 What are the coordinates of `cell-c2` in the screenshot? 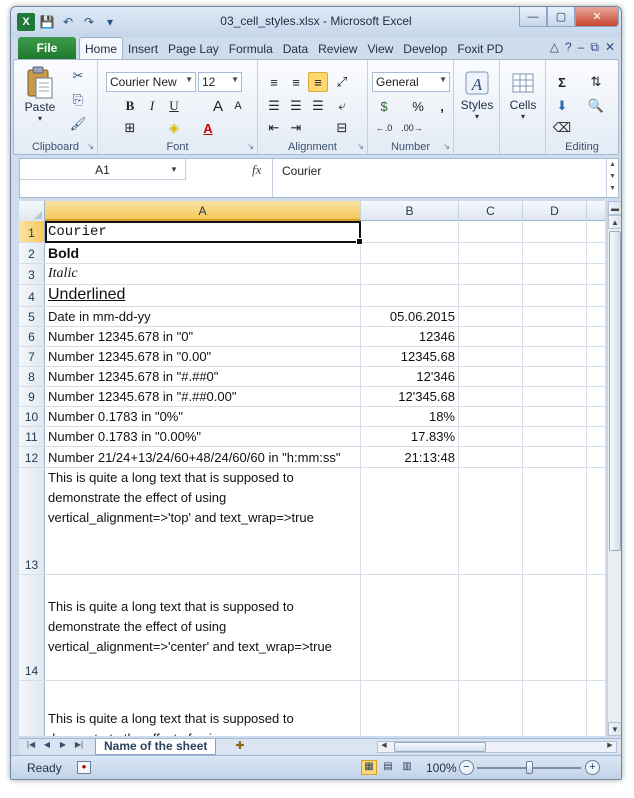 It's located at (491, 253).